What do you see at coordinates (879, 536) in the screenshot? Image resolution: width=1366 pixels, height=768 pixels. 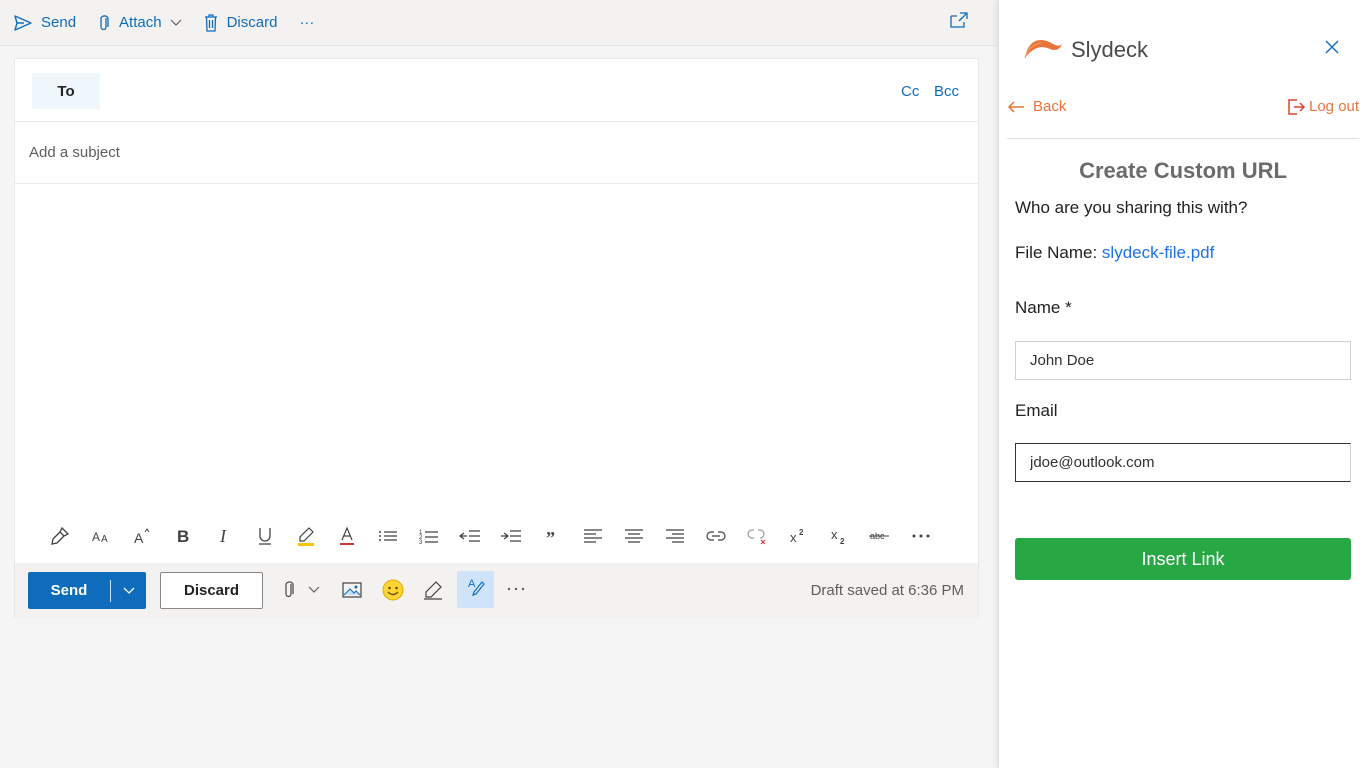 I see `strikethrough-icon: abc` at bounding box center [879, 536].